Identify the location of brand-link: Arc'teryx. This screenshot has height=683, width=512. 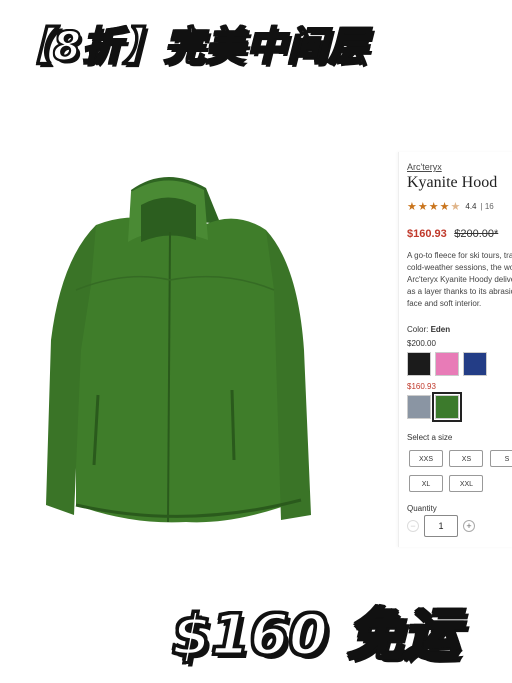
(424, 167).